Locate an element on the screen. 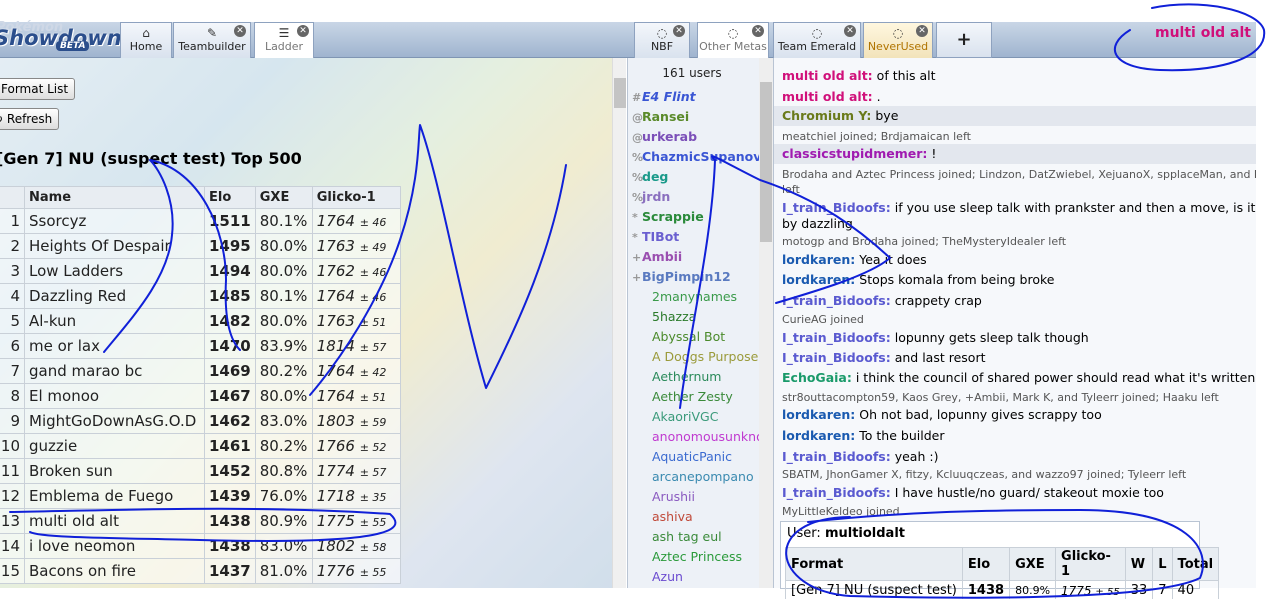  userlist-item: 5hazza is located at coordinates (664, 317).